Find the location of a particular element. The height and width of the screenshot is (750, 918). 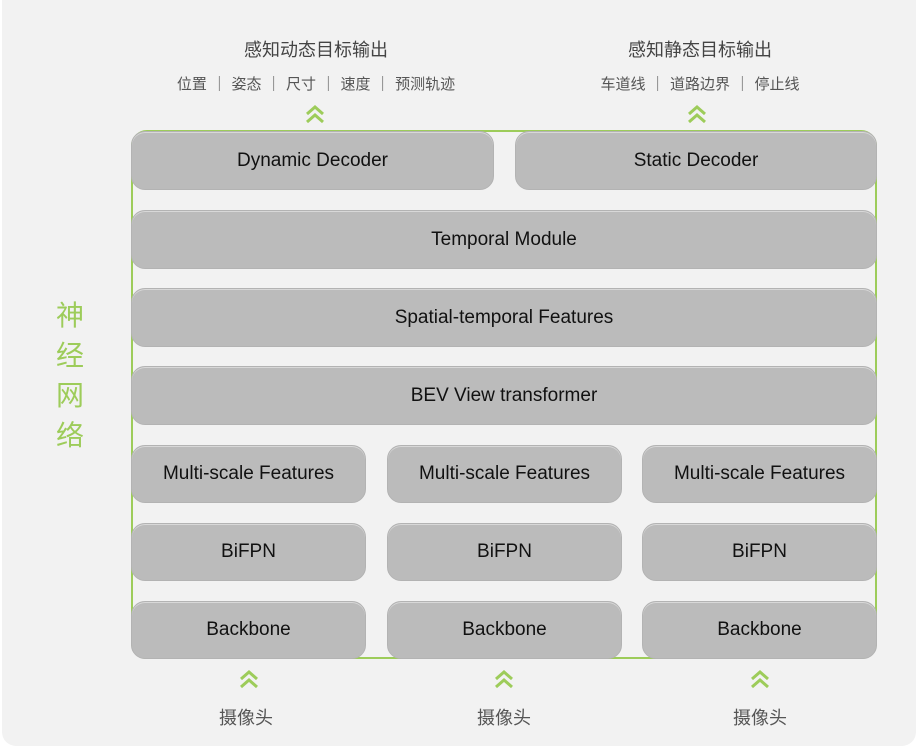

temporal-module-box: Temporal Module is located at coordinates (504, 239).